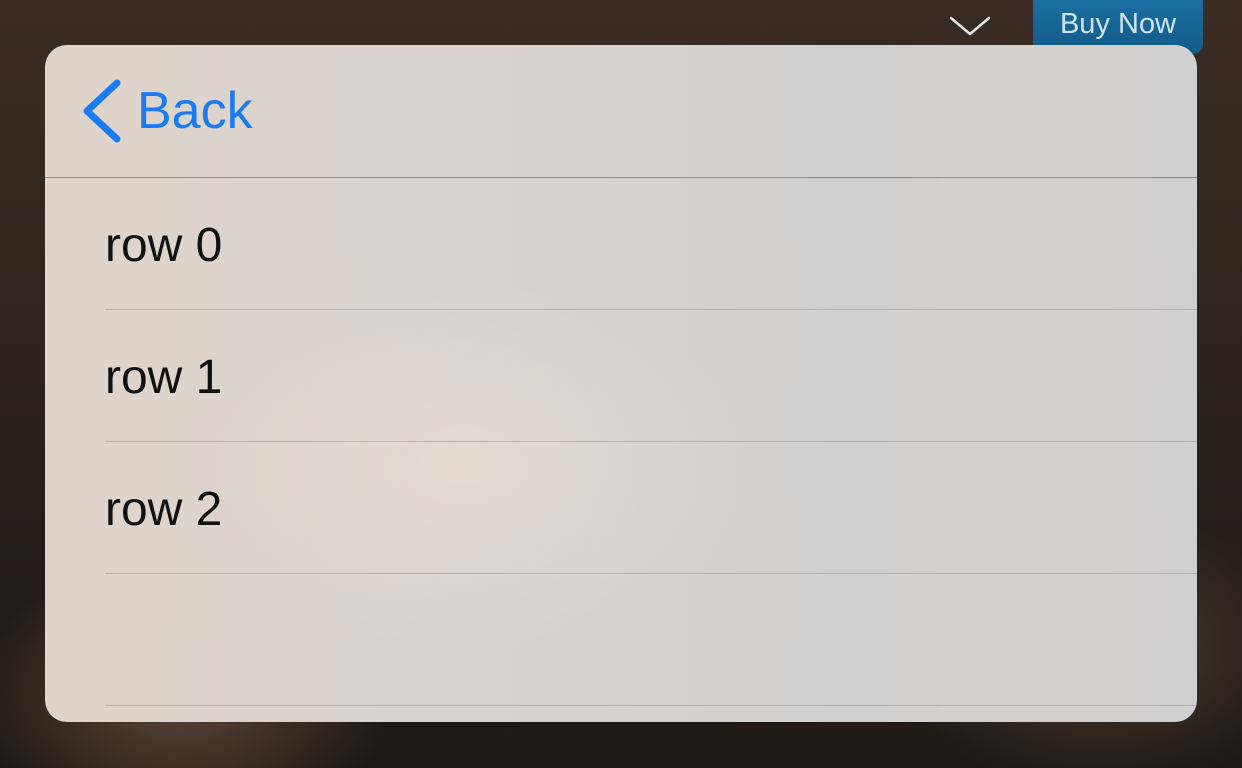  What do you see at coordinates (195, 111) in the screenshot?
I see `back-label: Back` at bounding box center [195, 111].